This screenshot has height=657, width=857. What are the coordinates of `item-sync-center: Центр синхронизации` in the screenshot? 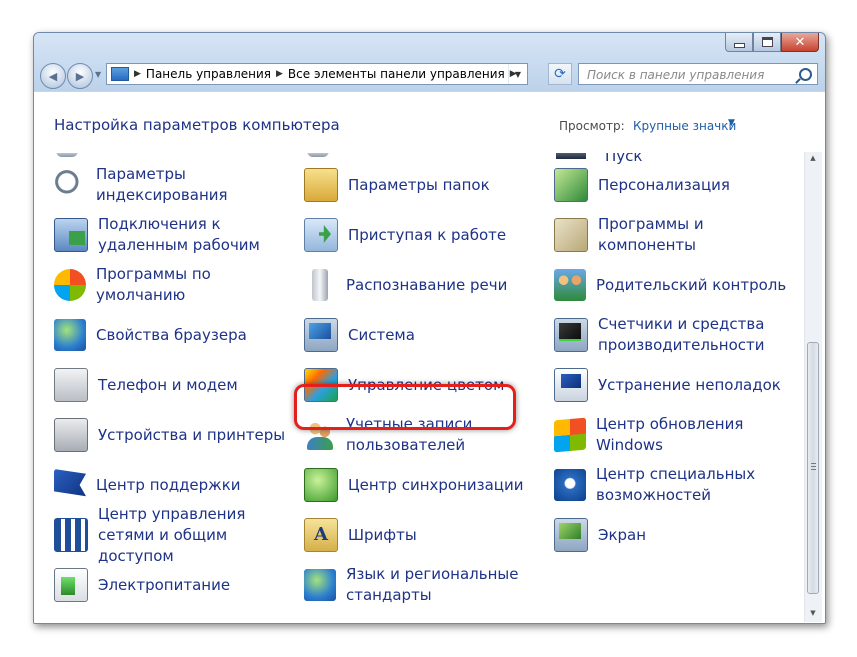 It's located at (421, 485).